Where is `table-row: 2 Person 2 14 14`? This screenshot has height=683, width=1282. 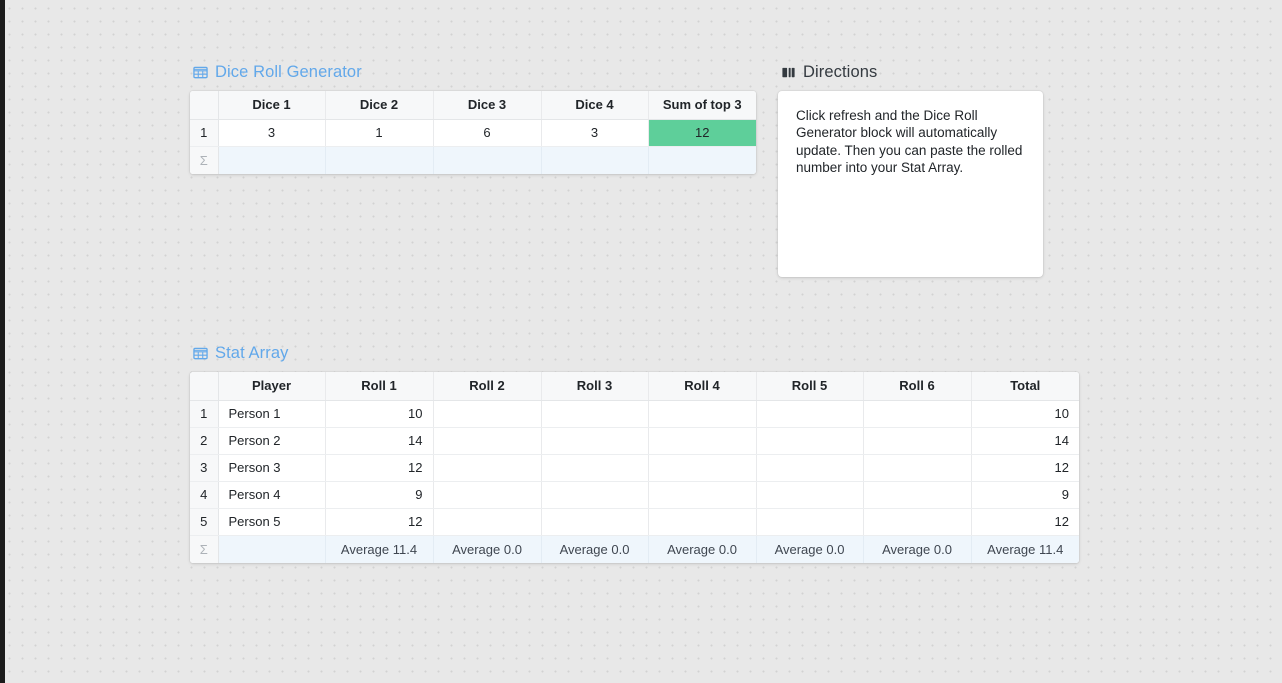 table-row: 2 Person 2 14 14 is located at coordinates (634, 441).